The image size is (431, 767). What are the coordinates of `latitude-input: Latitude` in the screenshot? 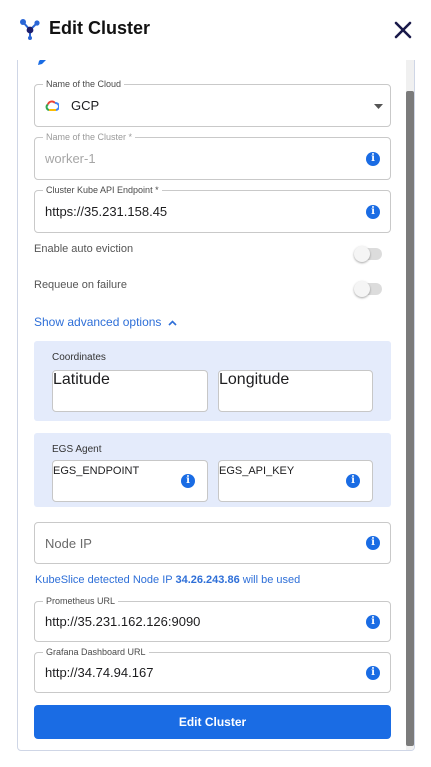 It's located at (130, 391).